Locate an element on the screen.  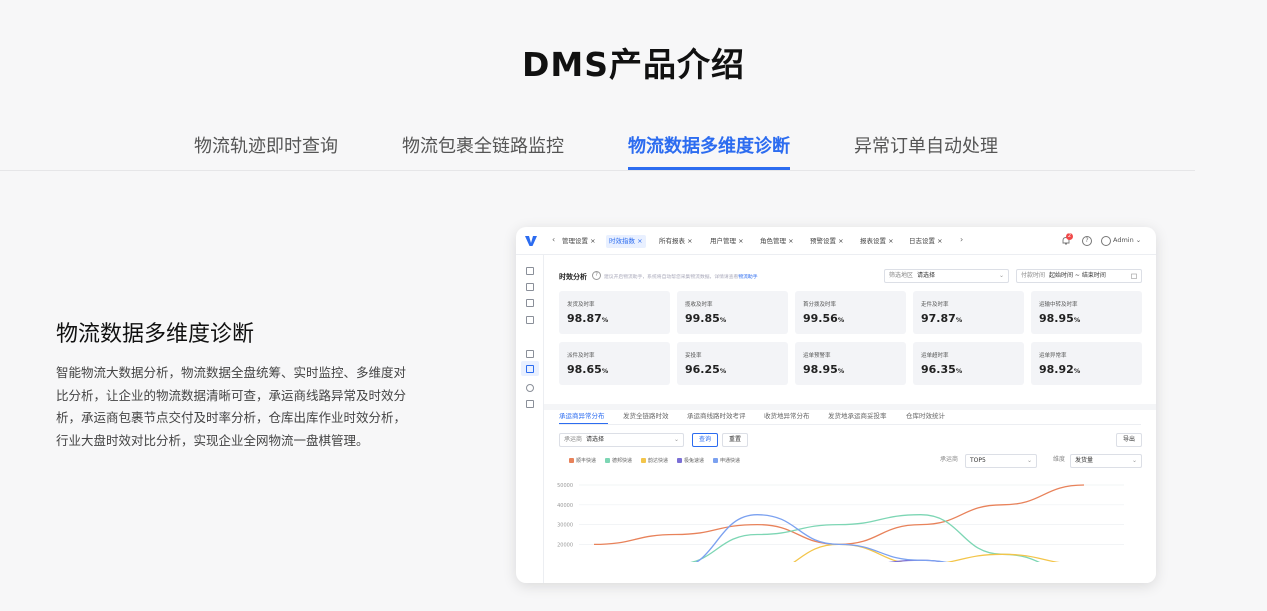
calendar-icon is located at coordinates (1134, 276).